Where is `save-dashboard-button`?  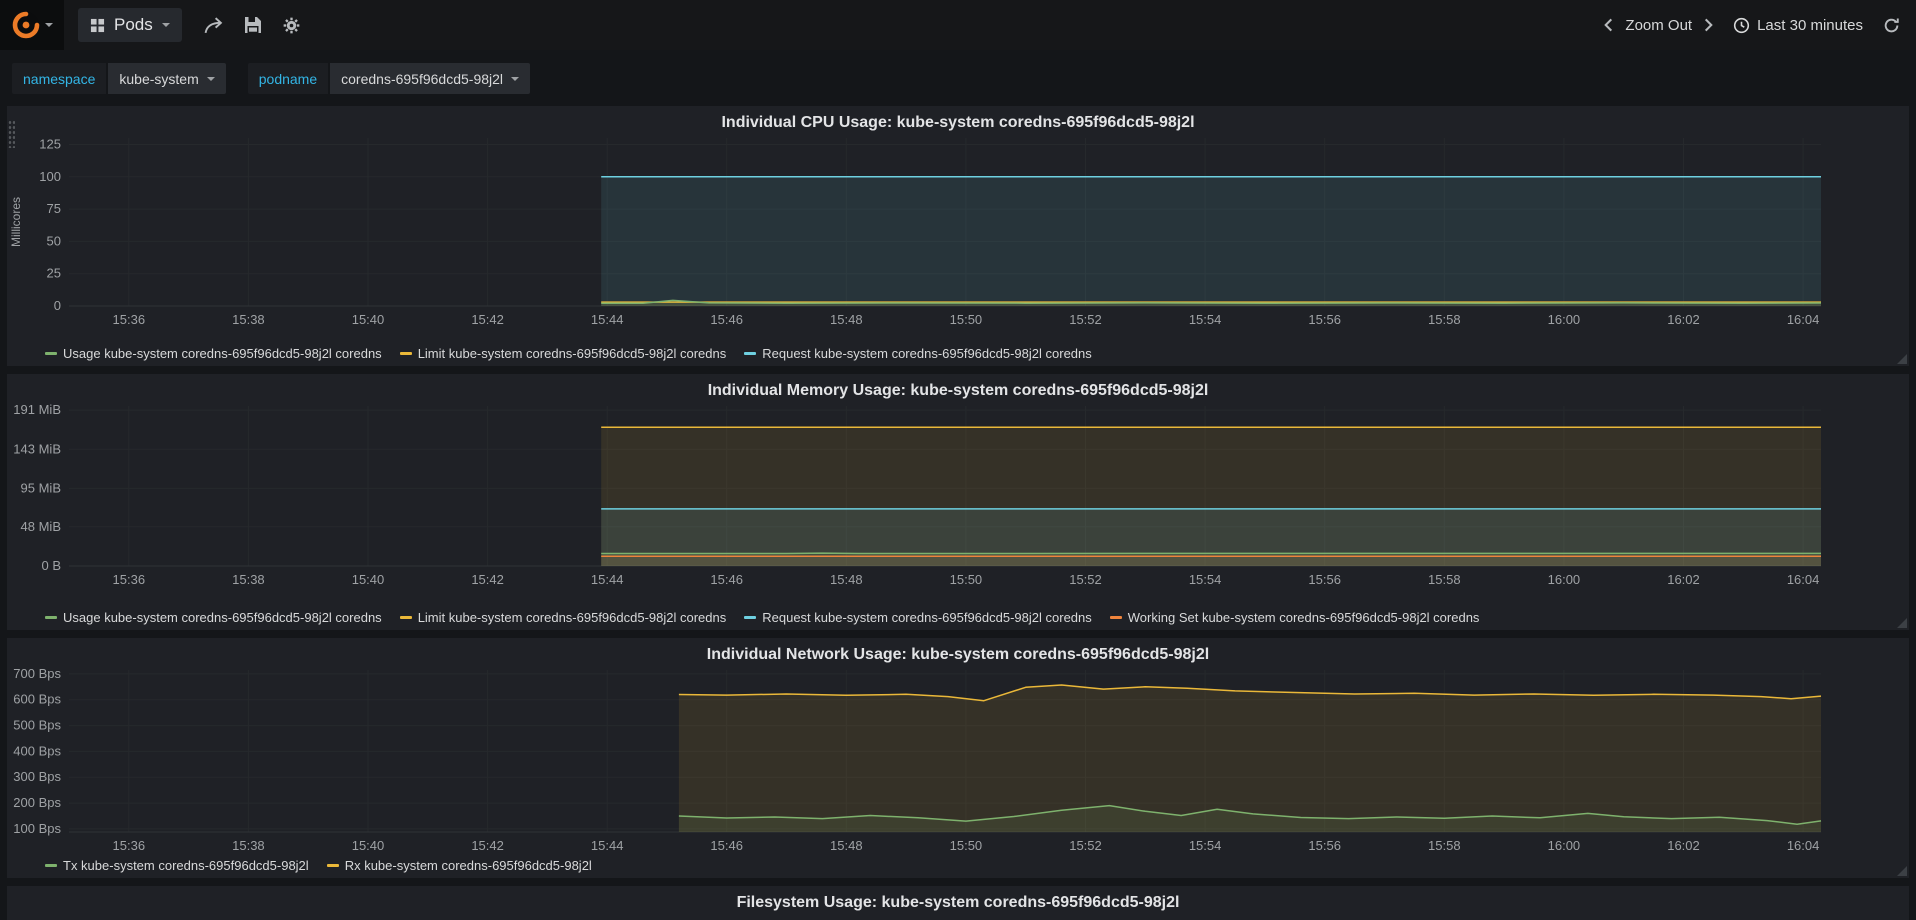 save-dashboard-button is located at coordinates (252, 25).